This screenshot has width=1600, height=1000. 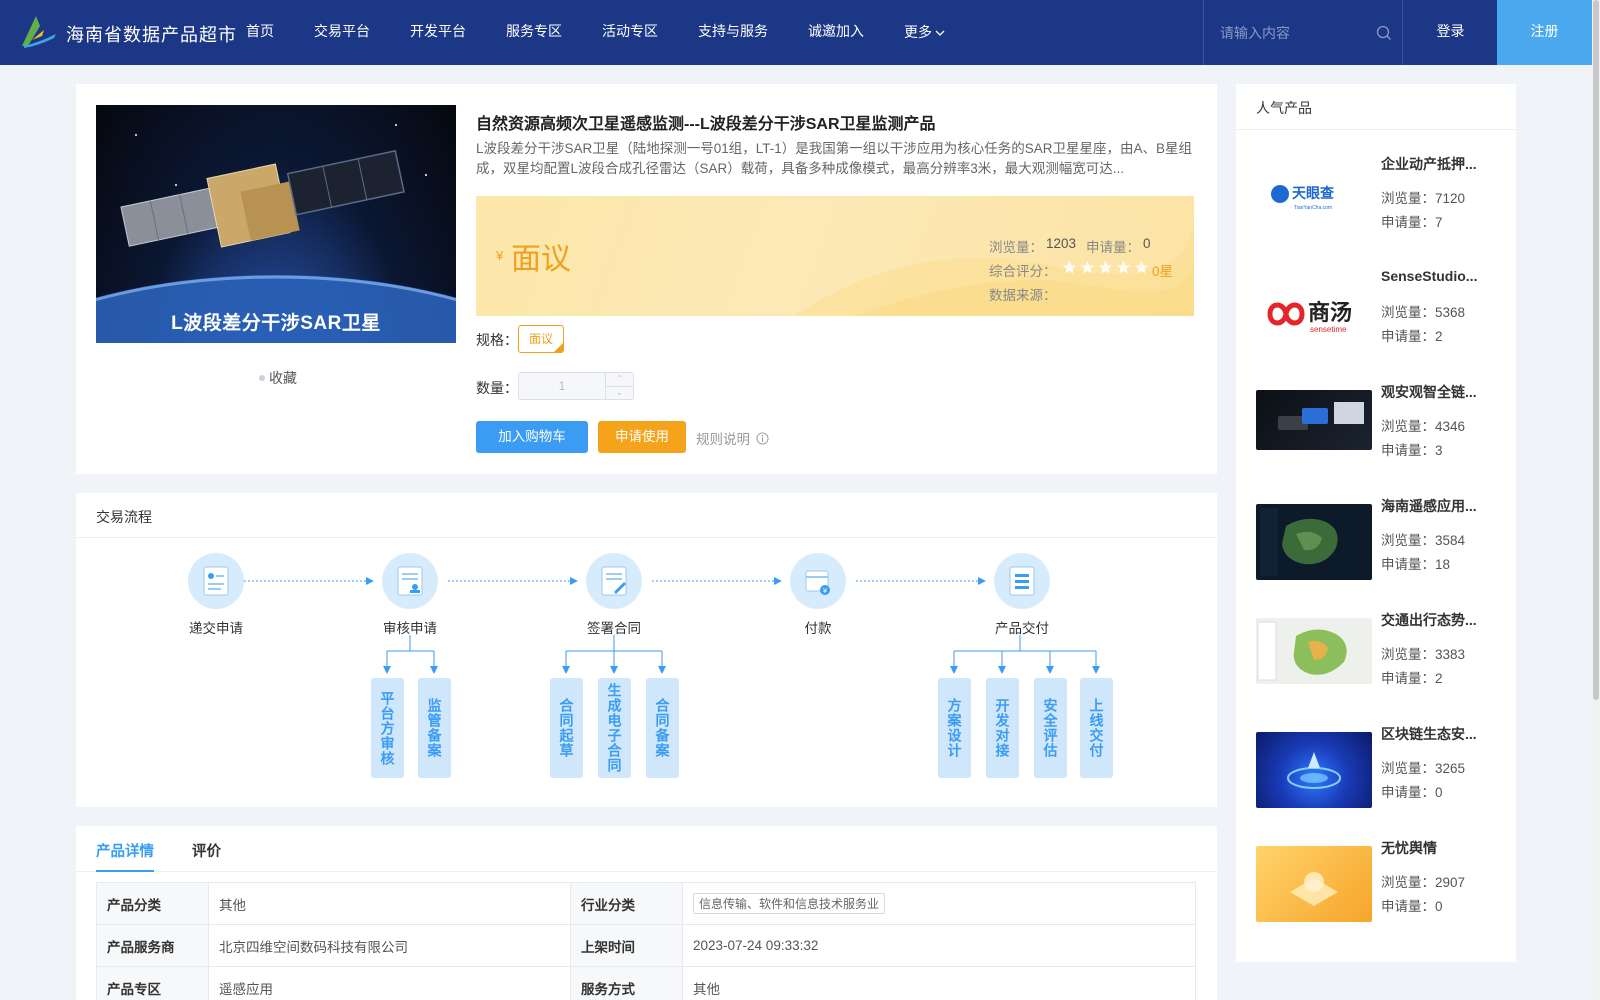 What do you see at coordinates (614, 581) in the screenshot?
I see `contract-icon` at bounding box center [614, 581].